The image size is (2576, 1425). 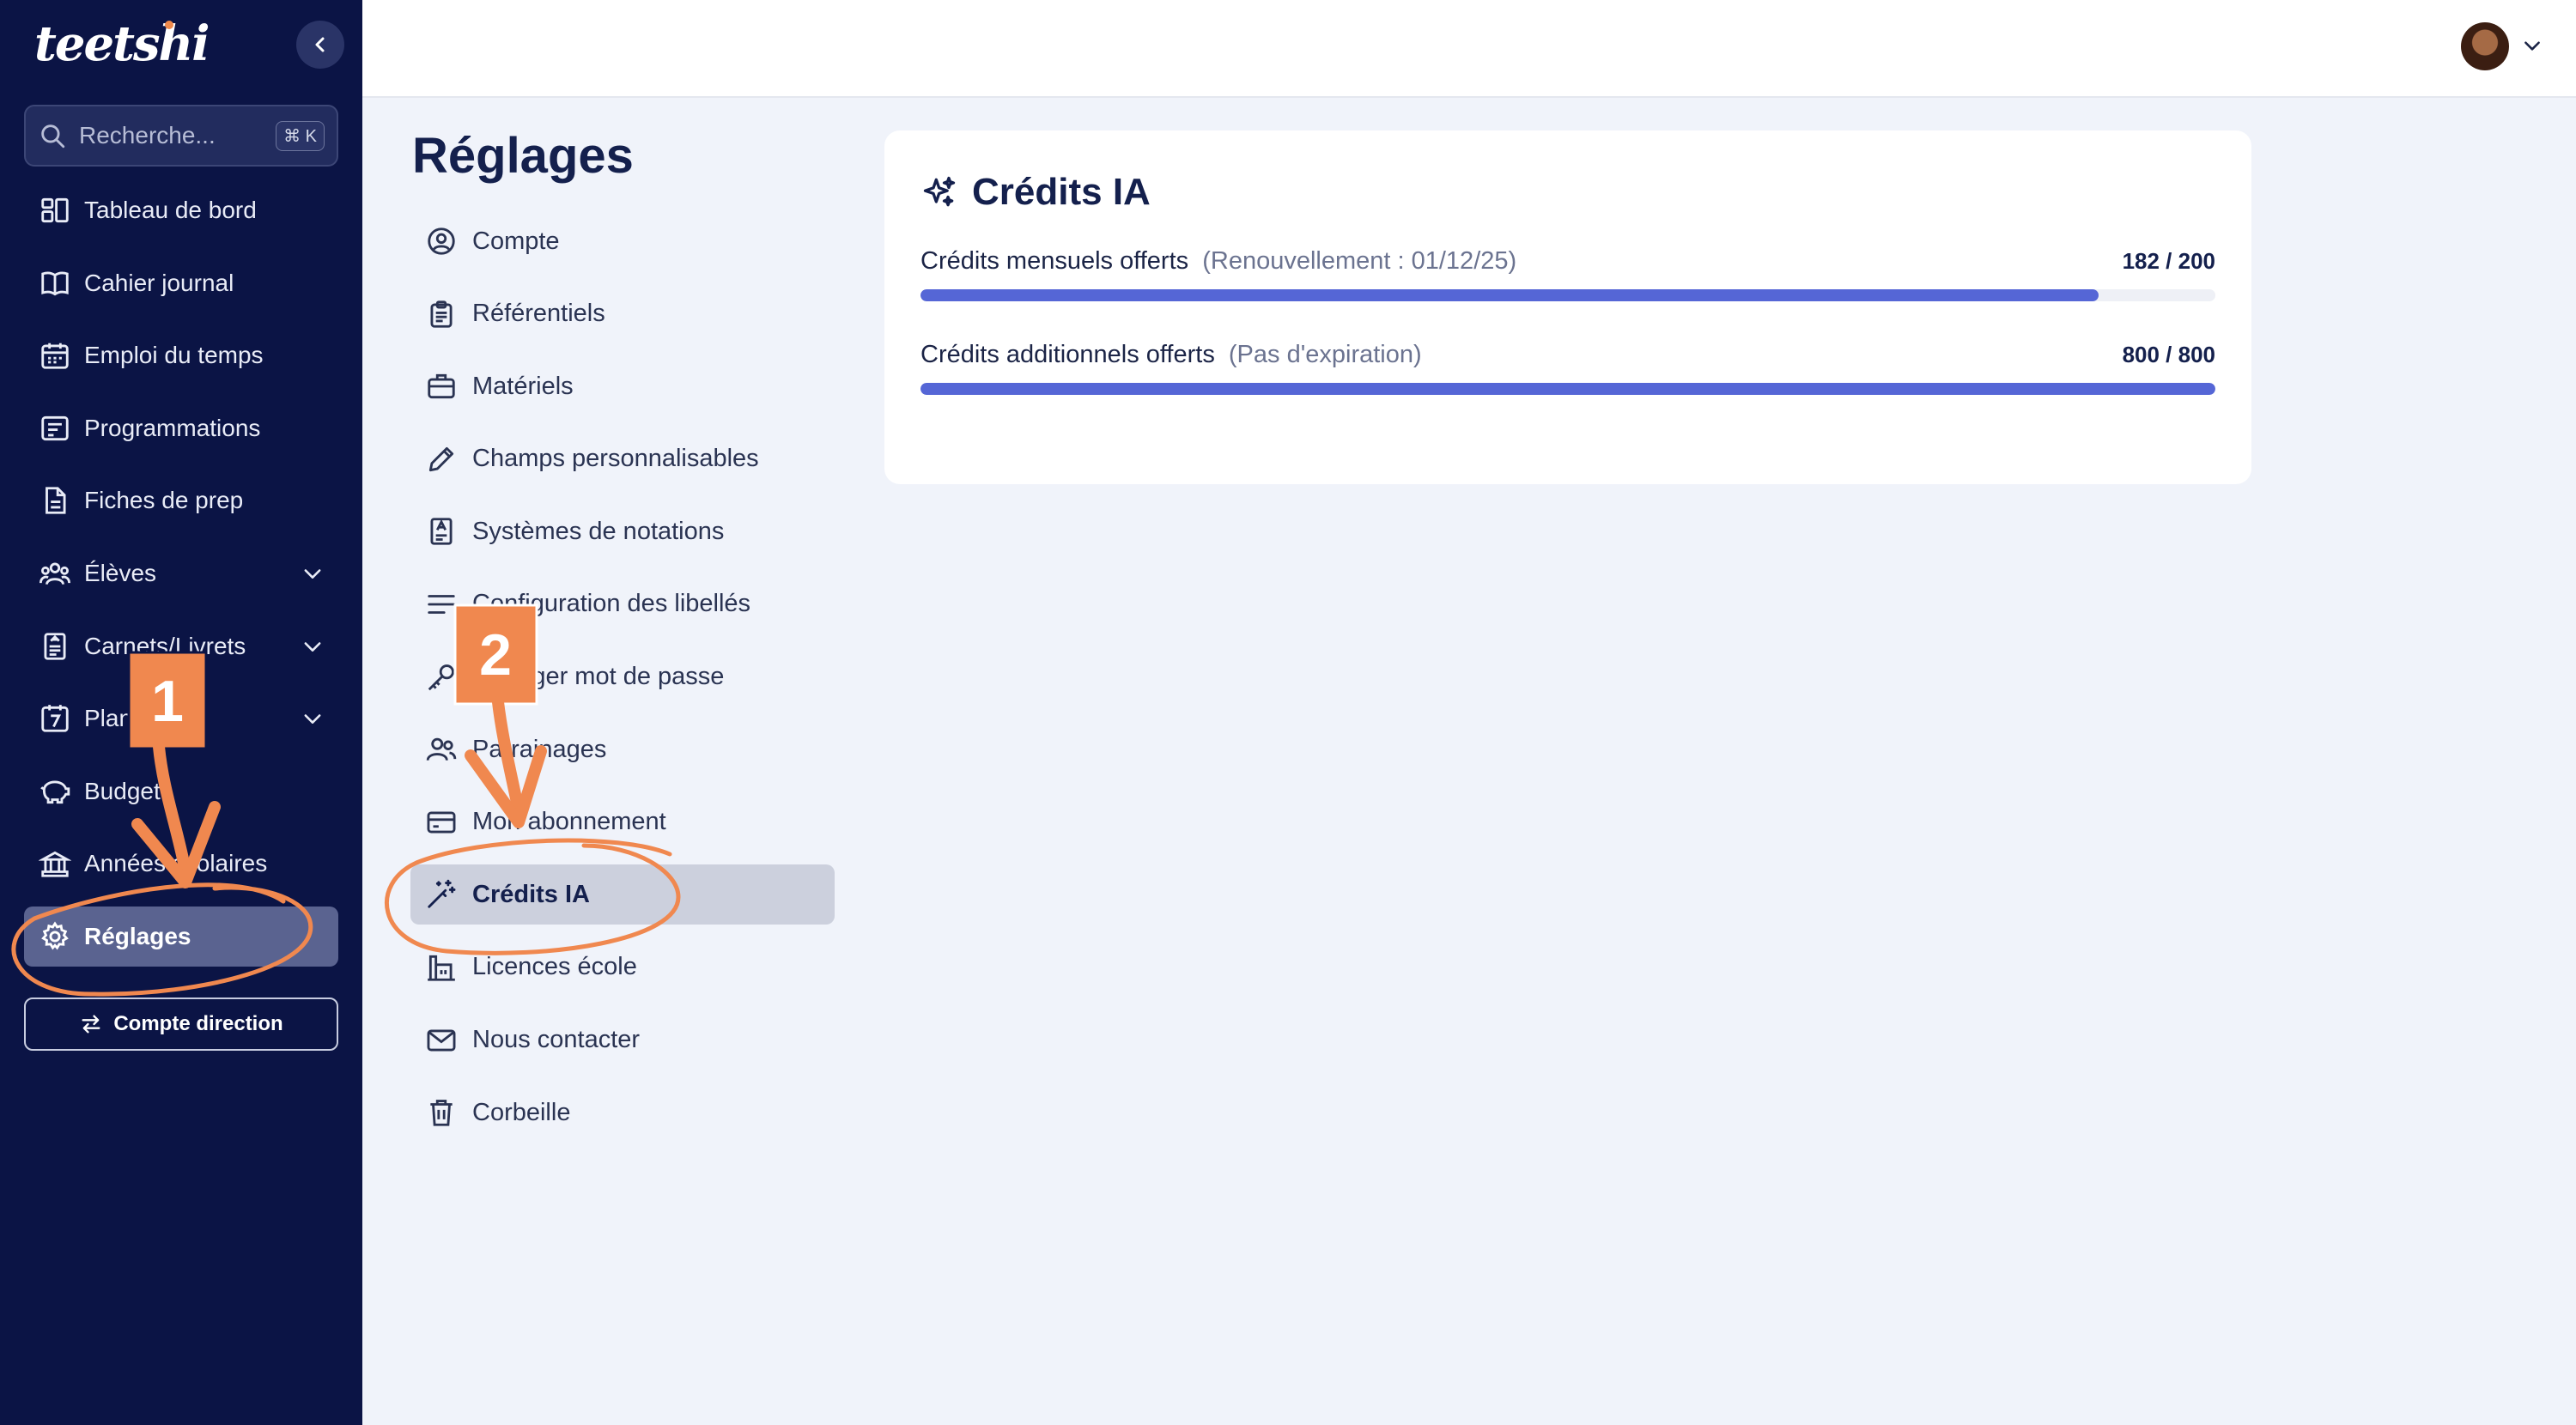 What do you see at coordinates (441, 605) in the screenshot?
I see `lines-icon` at bounding box center [441, 605].